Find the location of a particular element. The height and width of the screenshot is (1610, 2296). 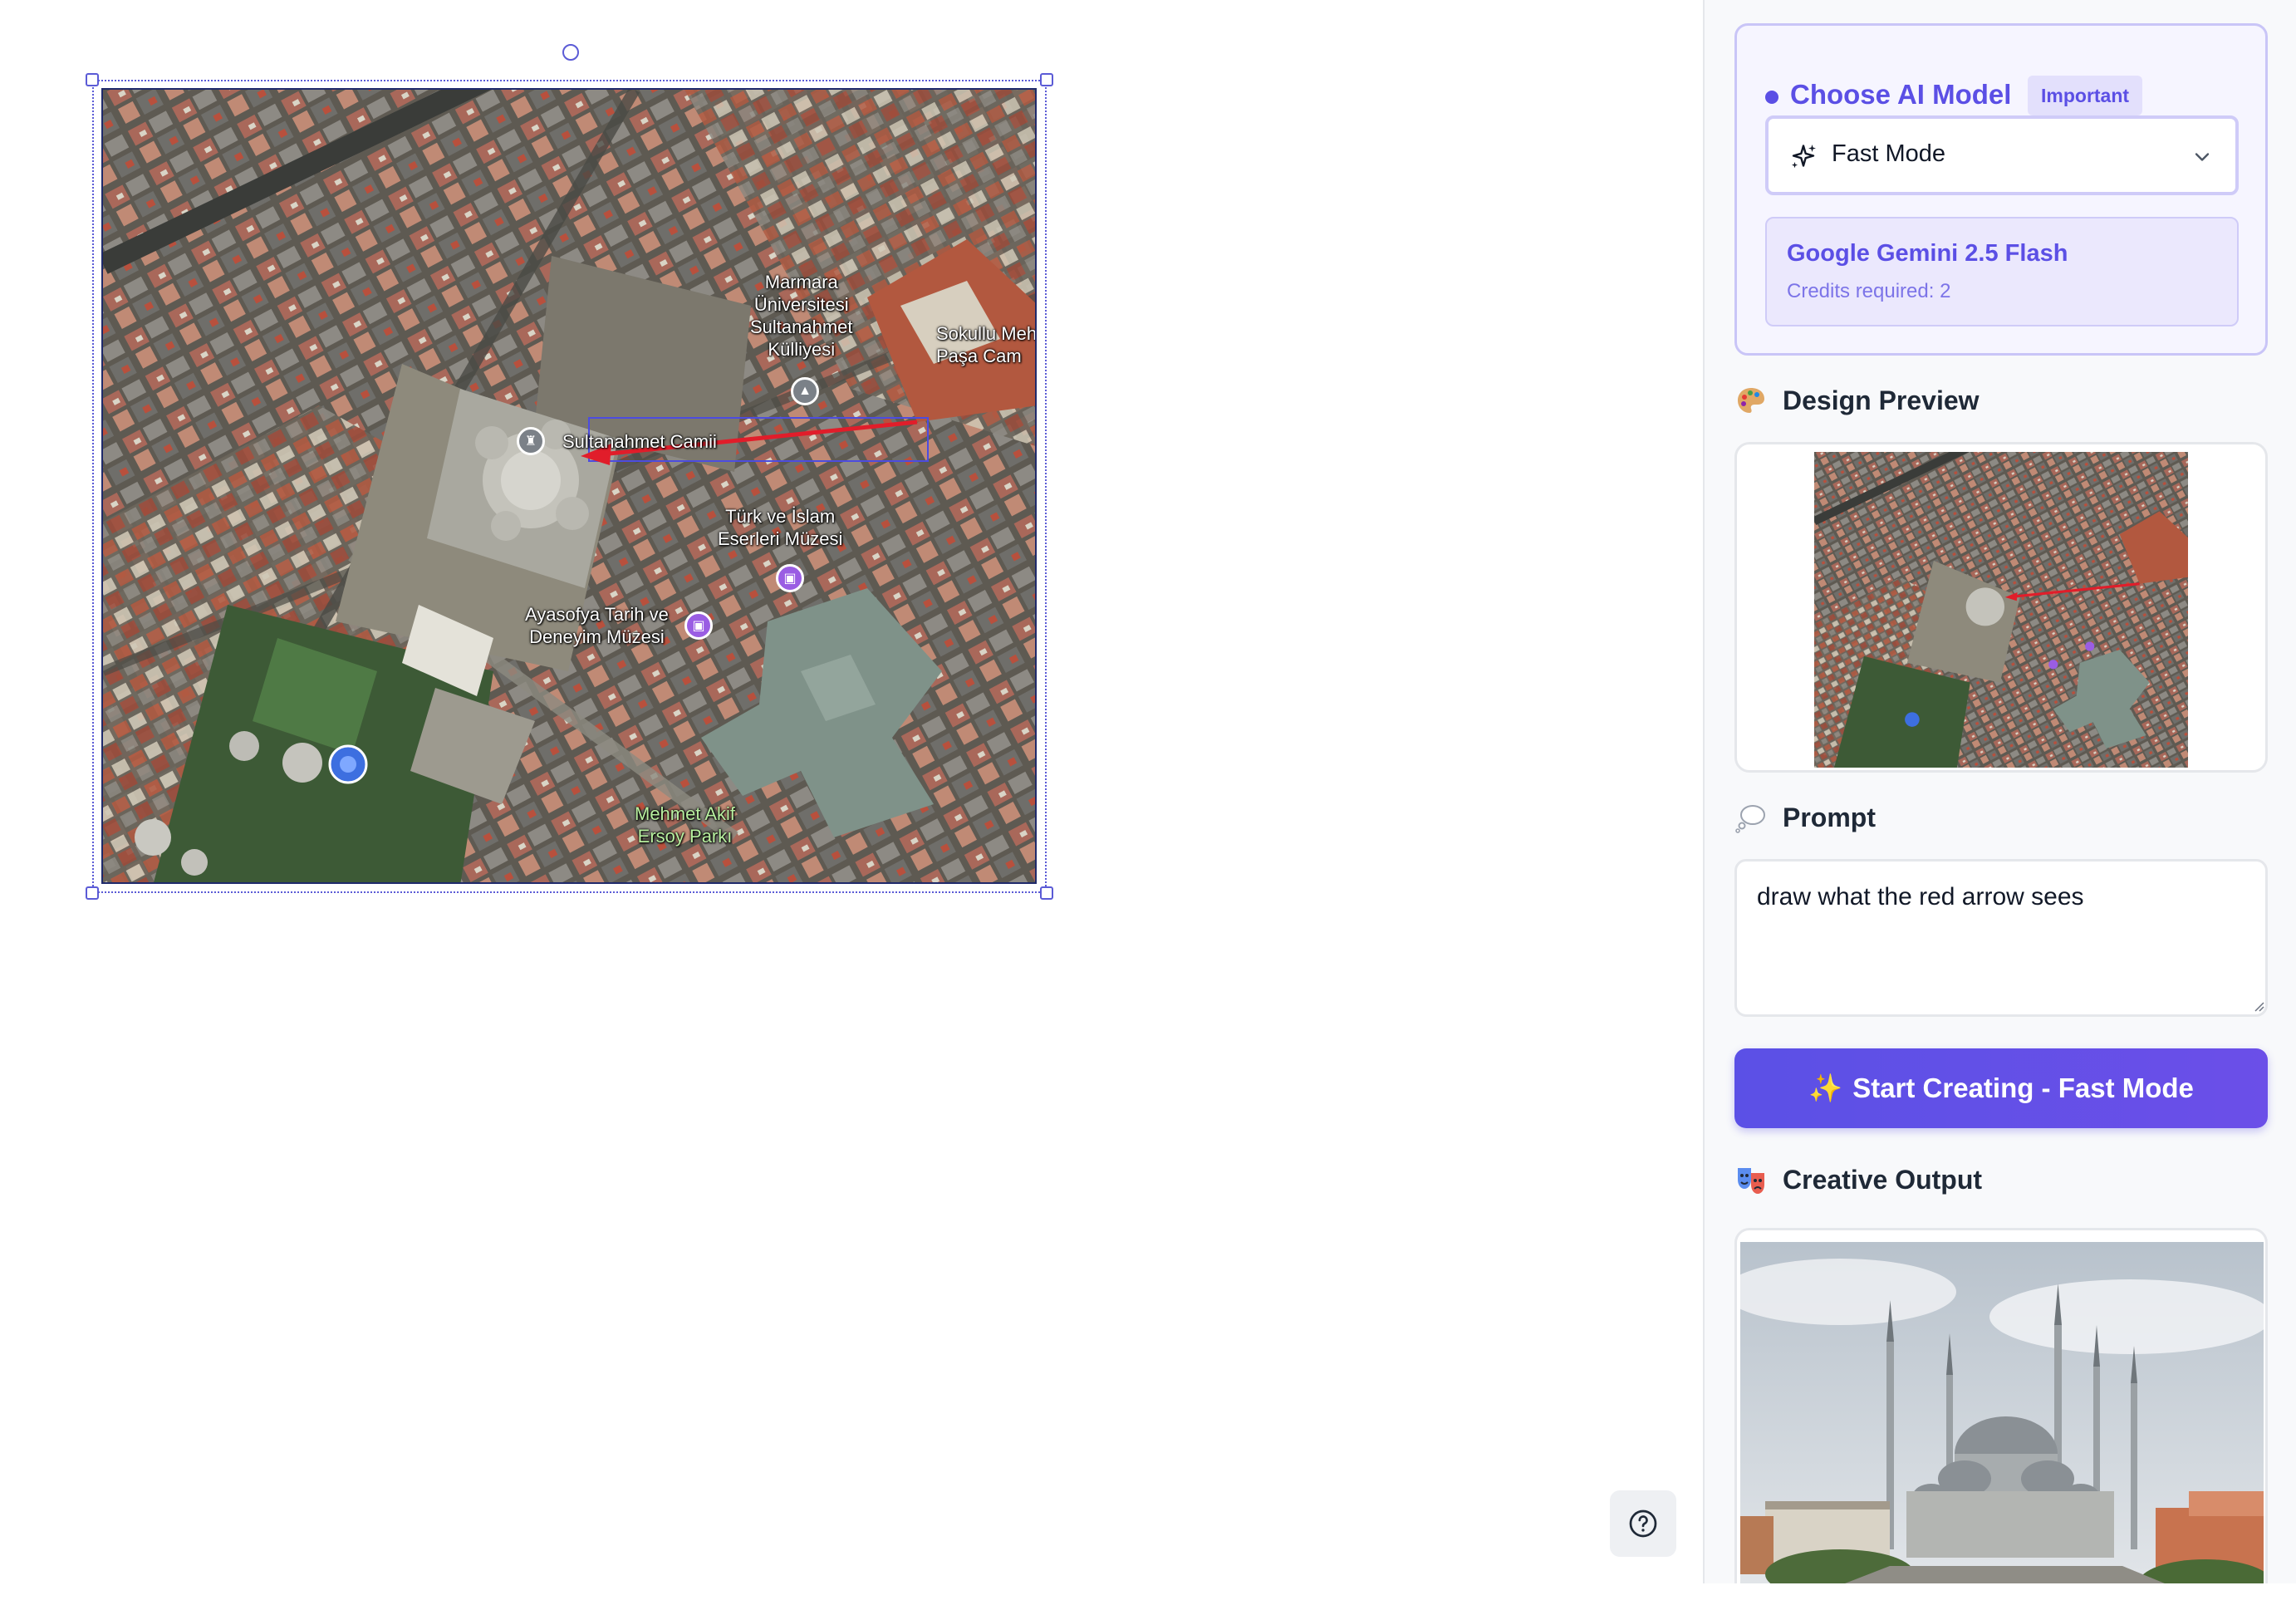

resize-handle-bottom-left is located at coordinates (92, 893).